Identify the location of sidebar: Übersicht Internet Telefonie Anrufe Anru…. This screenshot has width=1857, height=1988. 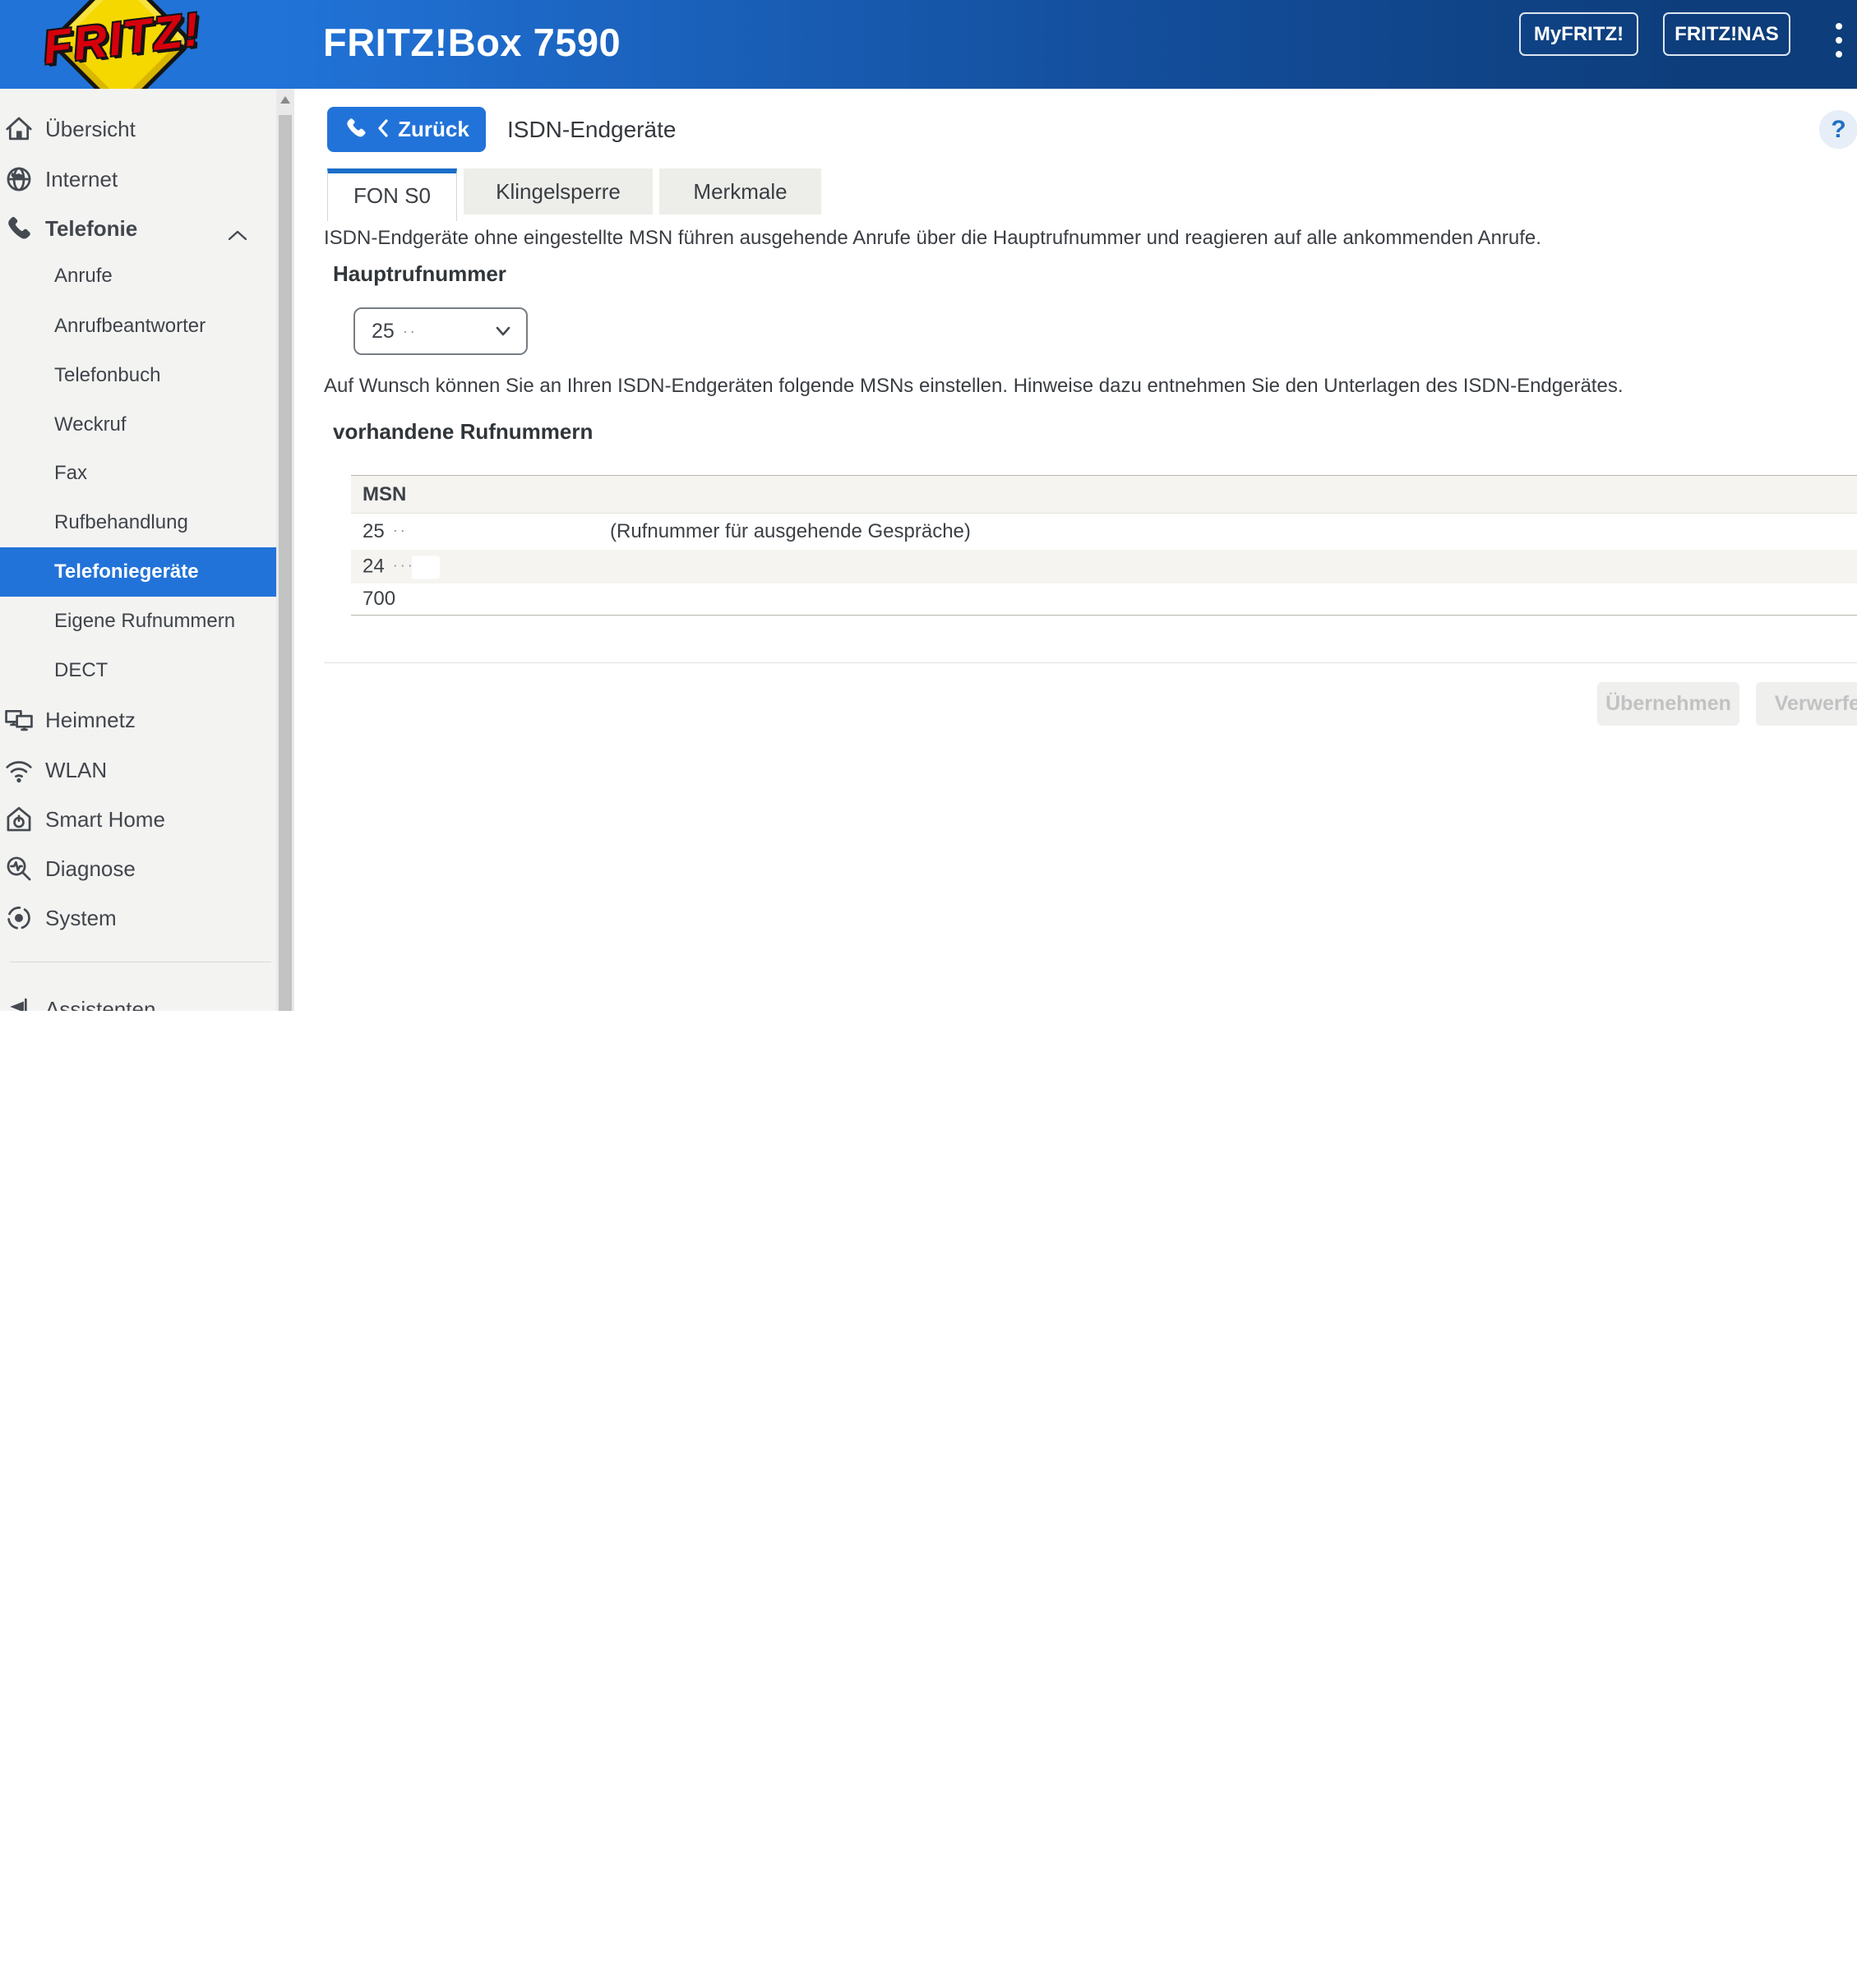
(147, 550).